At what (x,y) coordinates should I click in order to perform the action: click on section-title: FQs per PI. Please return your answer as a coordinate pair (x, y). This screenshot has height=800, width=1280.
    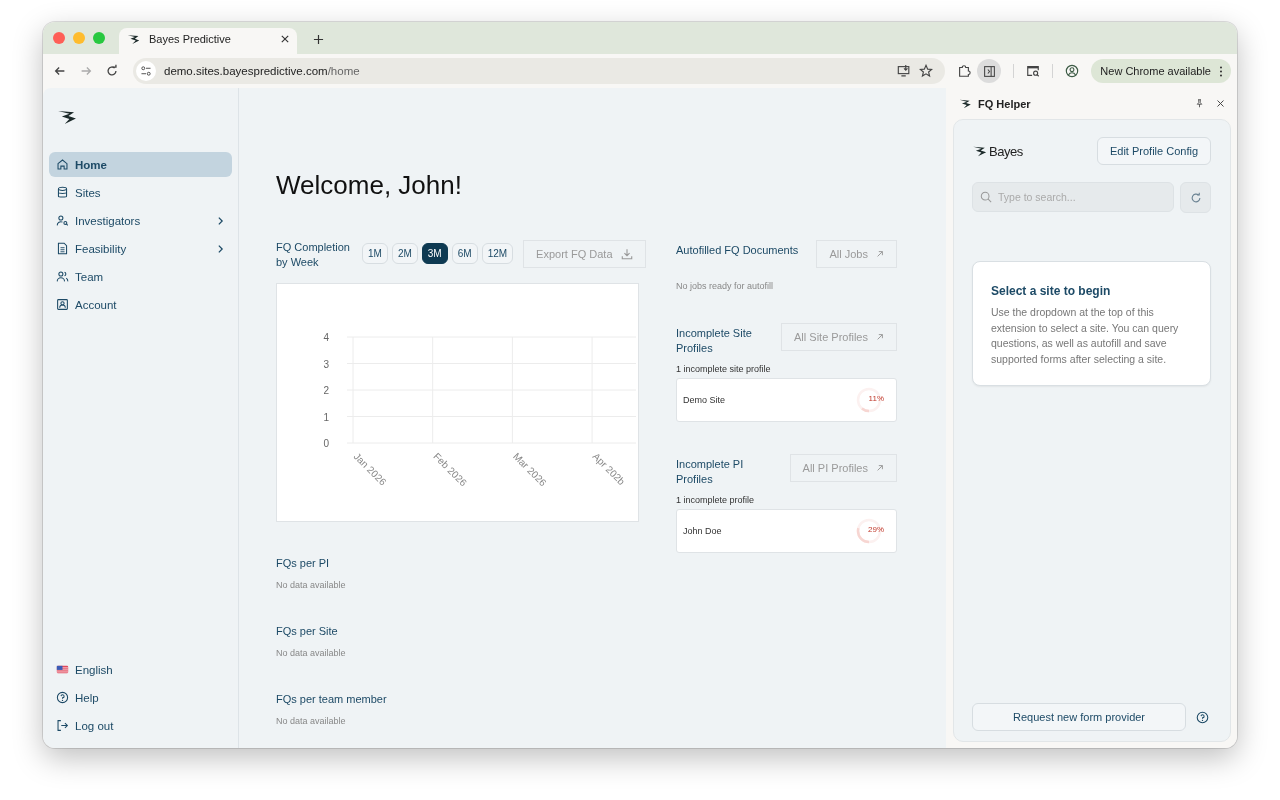
    Looking at the image, I should click on (303, 563).